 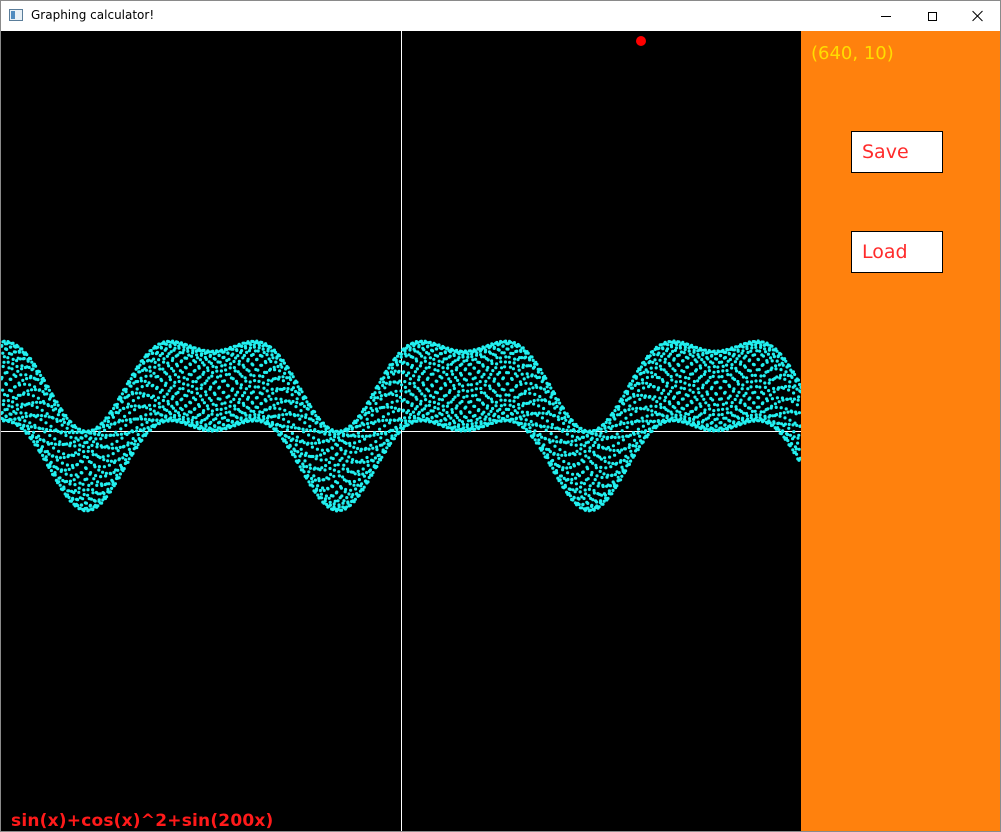 I want to click on maximize-button, so click(x=932, y=16).